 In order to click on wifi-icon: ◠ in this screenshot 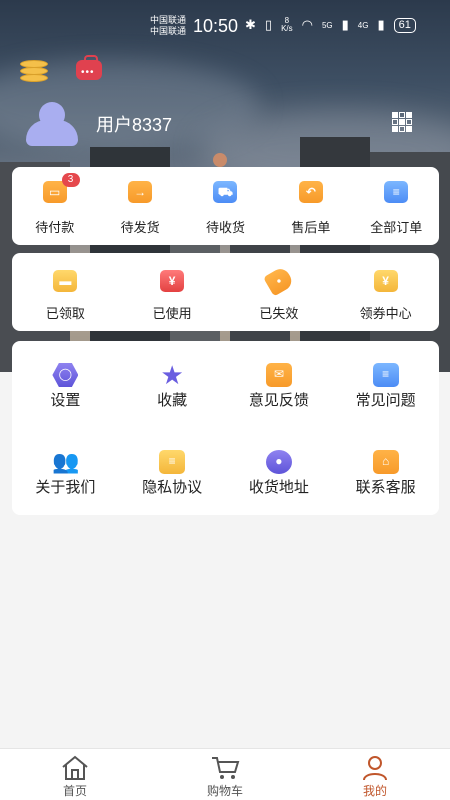, I will do `click(307, 24)`.